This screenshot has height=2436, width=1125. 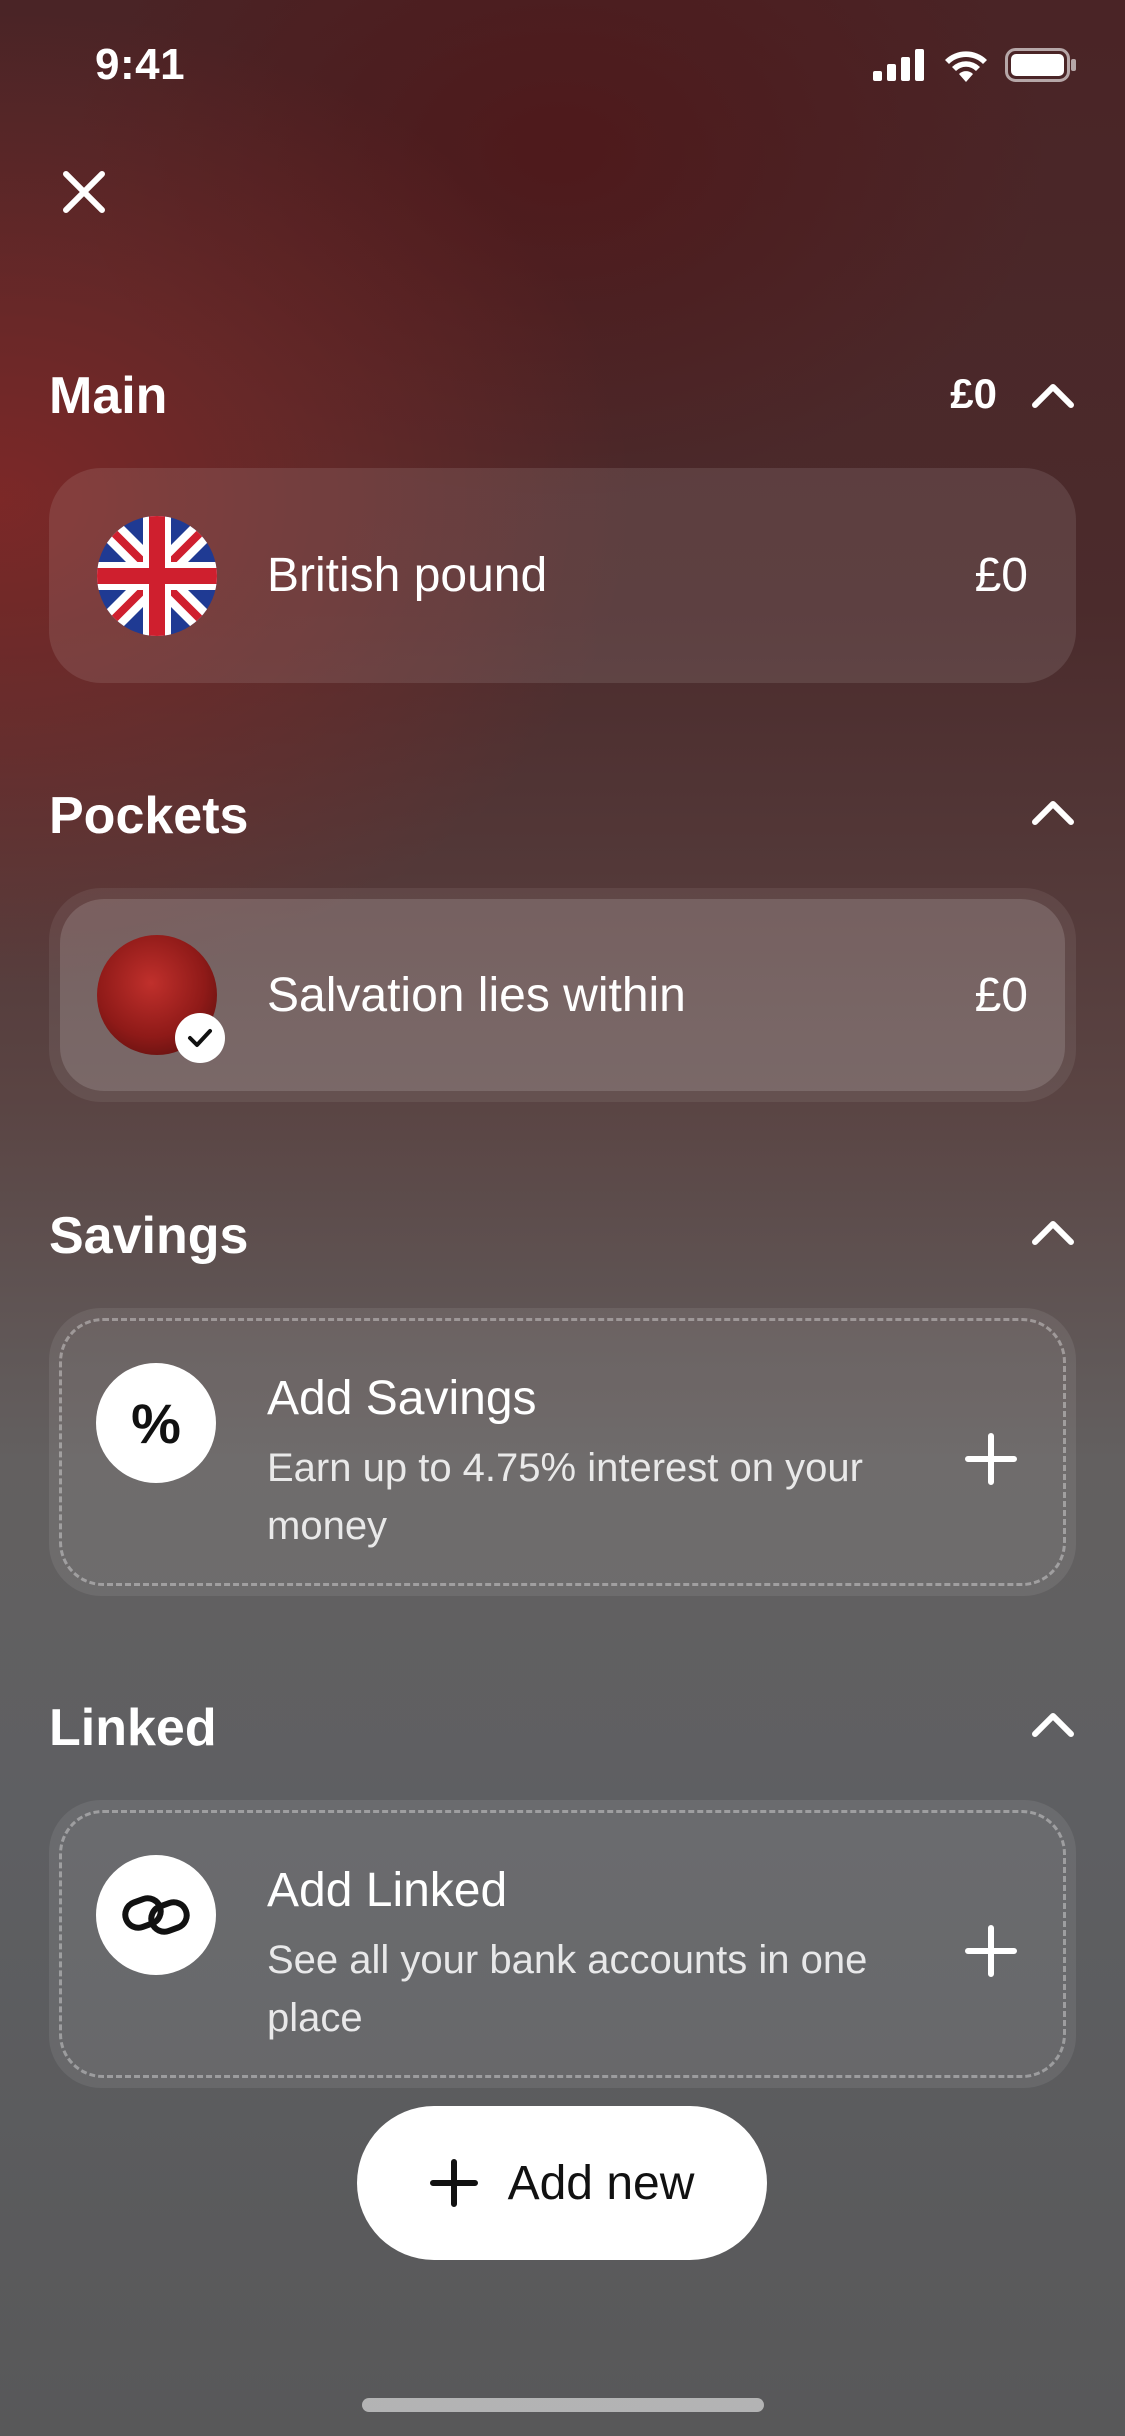 I want to click on add-new-button: Add new, so click(x=562, y=2183).